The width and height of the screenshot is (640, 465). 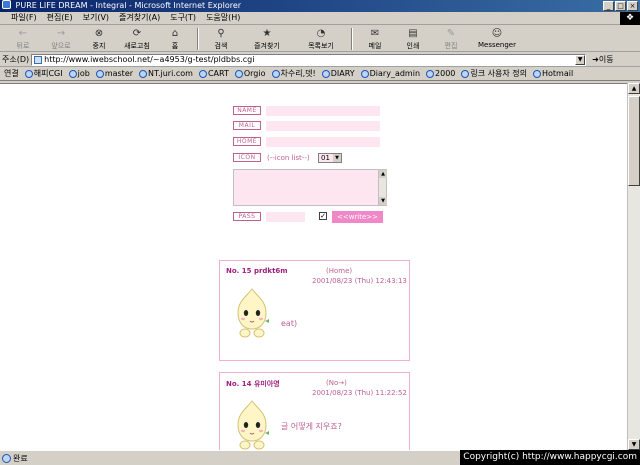 What do you see at coordinates (634, 141) in the screenshot?
I see `scroll-thumb` at bounding box center [634, 141].